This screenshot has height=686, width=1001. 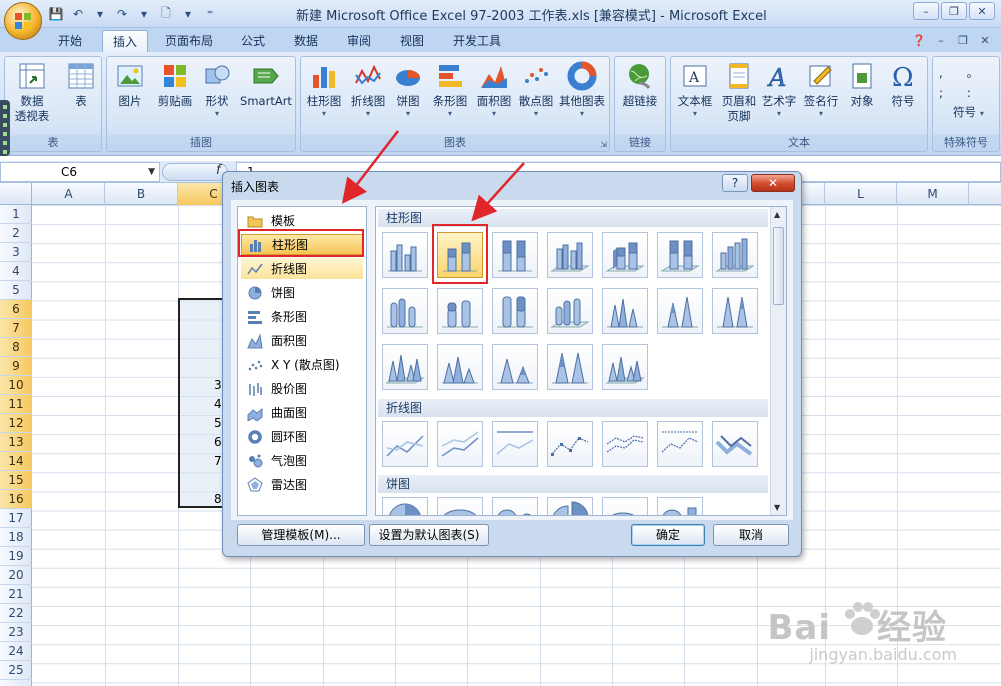 I want to click on subtype-pie, so click(x=405, y=506).